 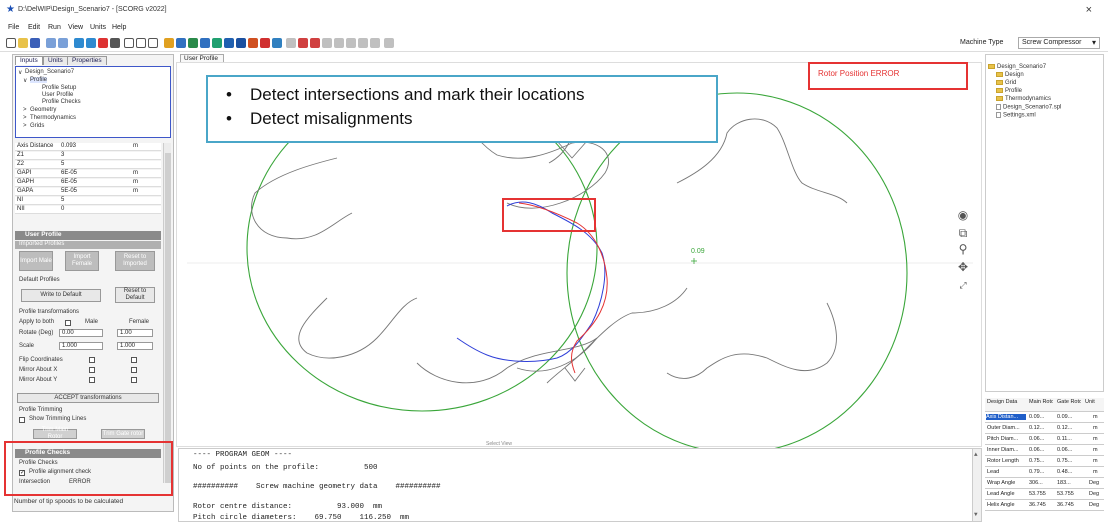 I want to click on reset-imported-button: Reset to Imported, so click(x=135, y=261).